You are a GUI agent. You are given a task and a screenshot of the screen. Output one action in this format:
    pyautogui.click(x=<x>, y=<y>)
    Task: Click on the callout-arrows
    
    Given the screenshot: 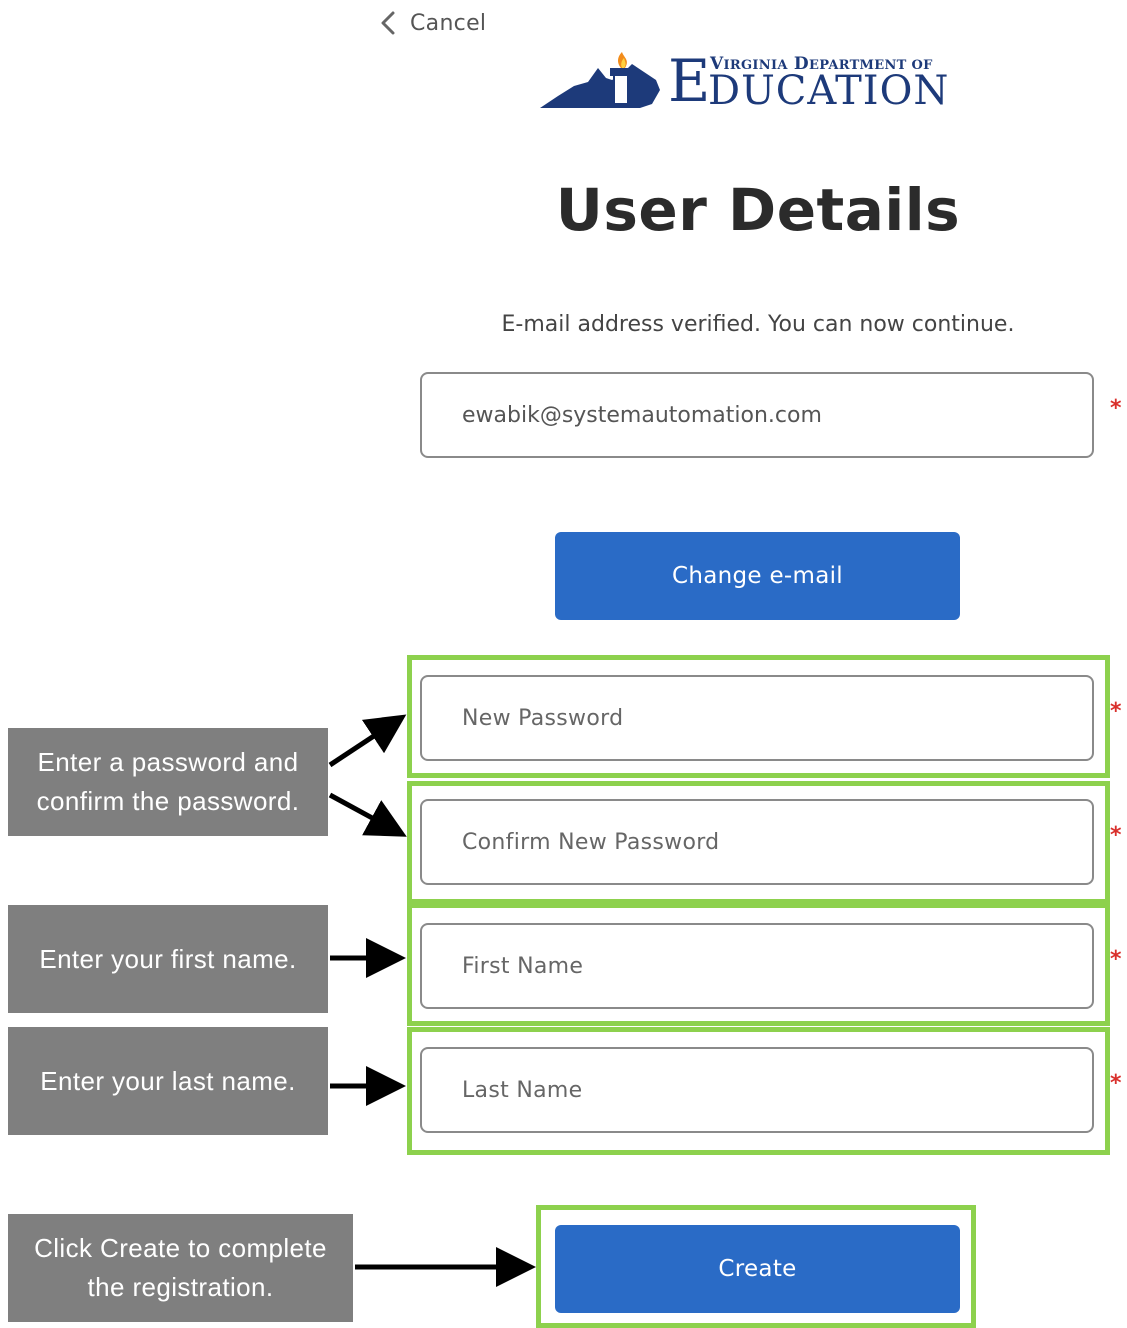 What is the action you would take?
    pyautogui.click(x=432, y=1000)
    